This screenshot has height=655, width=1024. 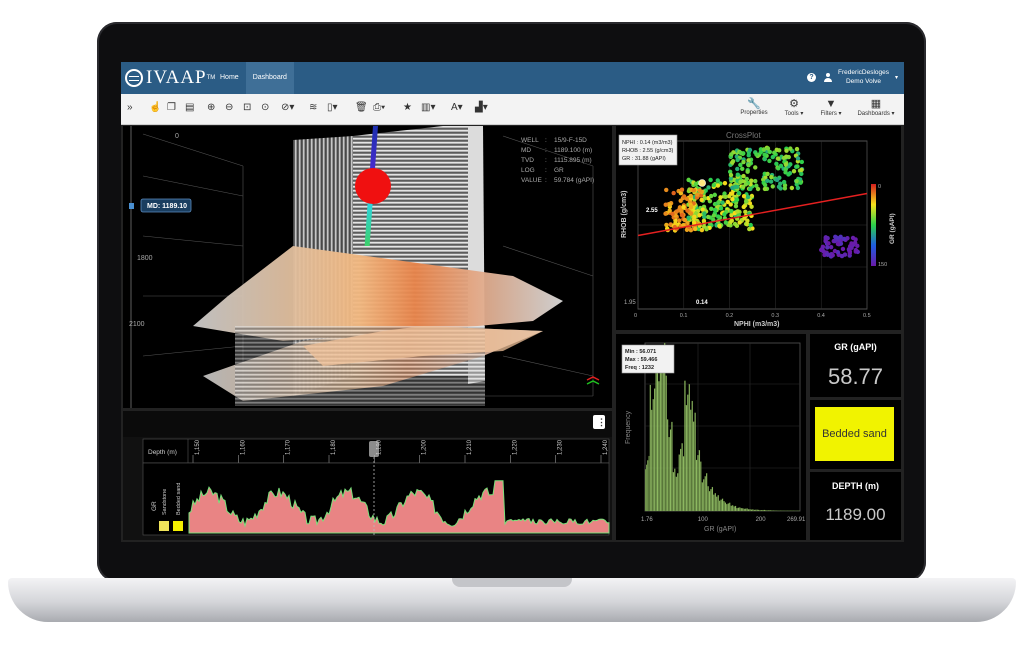 What do you see at coordinates (794, 107) in the screenshot?
I see `tools-button: ⚙ Tools ▾` at bounding box center [794, 107].